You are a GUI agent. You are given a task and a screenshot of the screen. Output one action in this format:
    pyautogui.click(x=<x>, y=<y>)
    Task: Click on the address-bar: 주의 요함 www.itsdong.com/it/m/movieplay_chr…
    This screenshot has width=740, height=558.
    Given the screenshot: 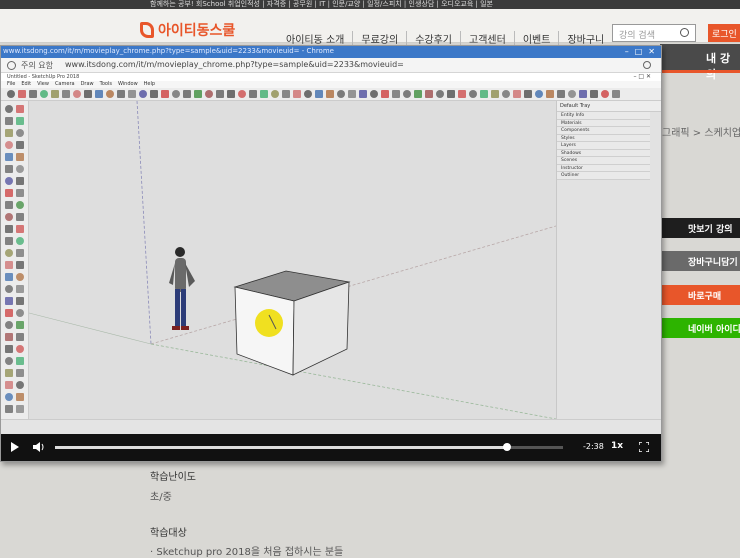 What is the action you would take?
    pyautogui.click(x=331, y=65)
    